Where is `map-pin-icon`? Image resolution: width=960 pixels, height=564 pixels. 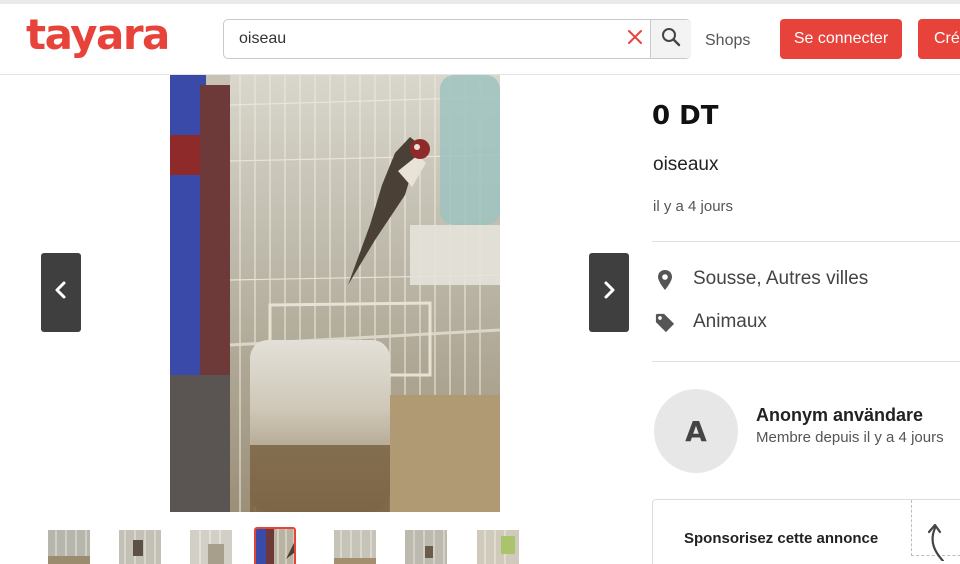 map-pin-icon is located at coordinates (665, 280).